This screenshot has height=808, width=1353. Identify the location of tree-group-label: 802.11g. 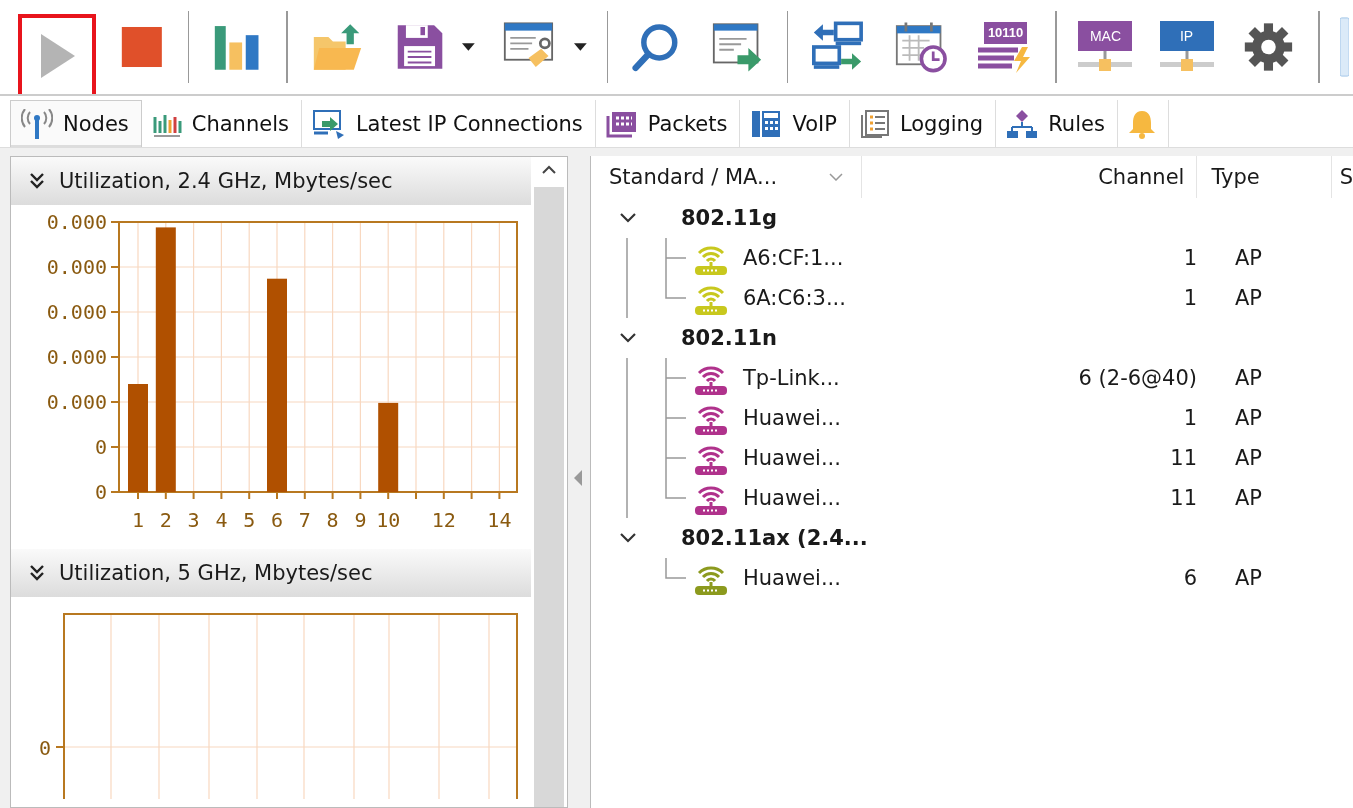
(729, 218).